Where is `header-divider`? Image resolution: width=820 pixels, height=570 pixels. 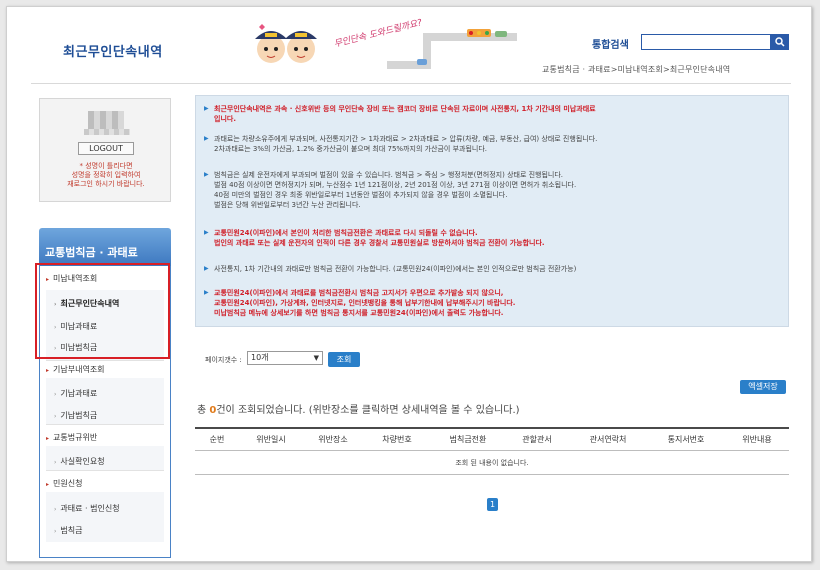
header-divider is located at coordinates (411, 83).